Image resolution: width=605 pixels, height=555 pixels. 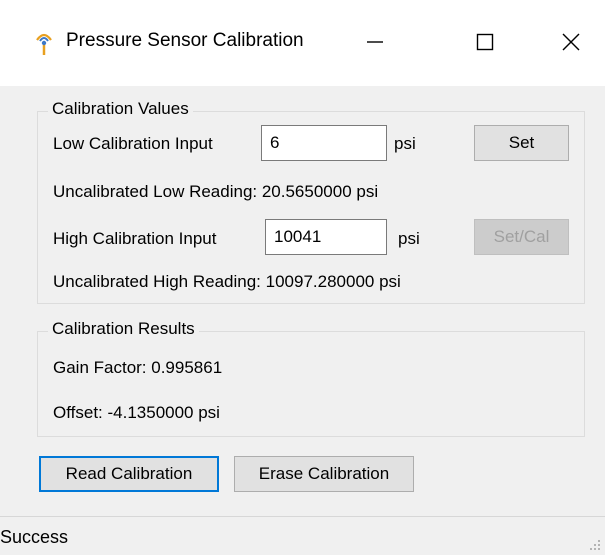 What do you see at coordinates (595, 545) in the screenshot?
I see `resize-grip-icon` at bounding box center [595, 545].